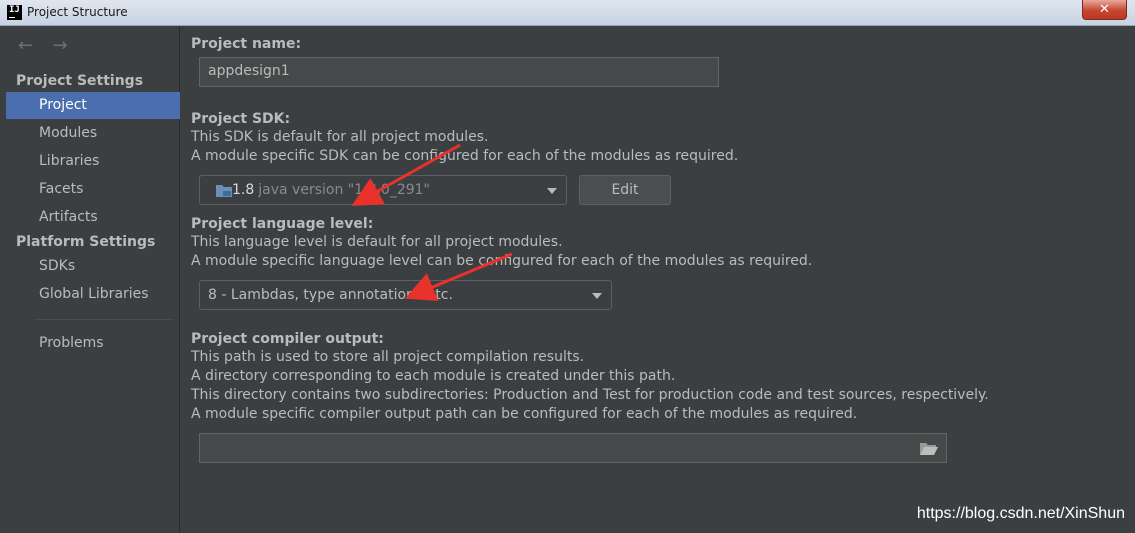 The width and height of the screenshot is (1135, 533). I want to click on sidebar-item-facets: Facets, so click(93, 189).